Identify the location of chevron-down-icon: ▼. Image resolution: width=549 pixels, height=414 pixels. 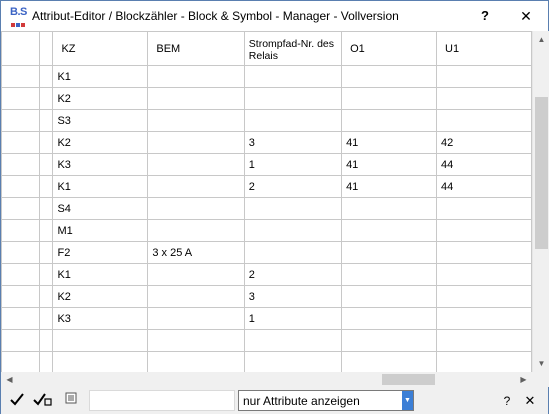
(407, 400).